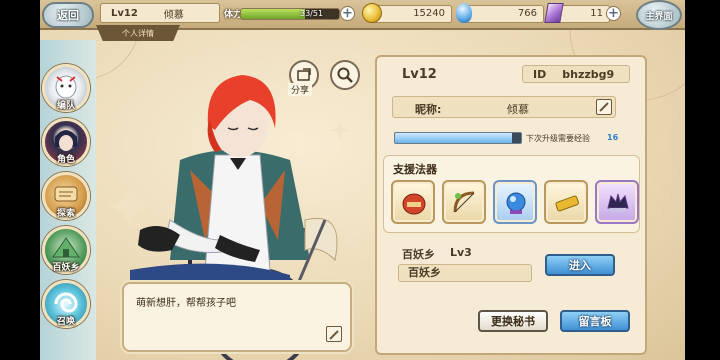  Describe the element at coordinates (418, 254) in the screenshot. I see `village-name: 百妖乡` at that location.